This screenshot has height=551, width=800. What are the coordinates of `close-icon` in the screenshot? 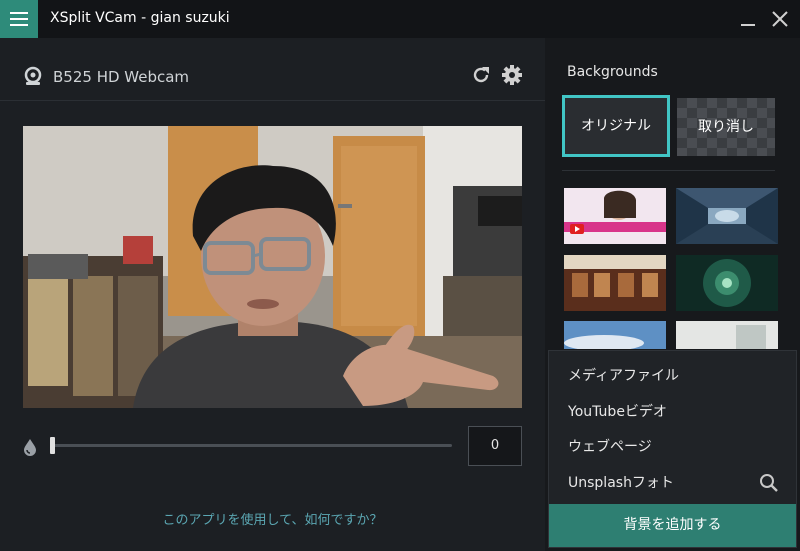 It's located at (780, 19).